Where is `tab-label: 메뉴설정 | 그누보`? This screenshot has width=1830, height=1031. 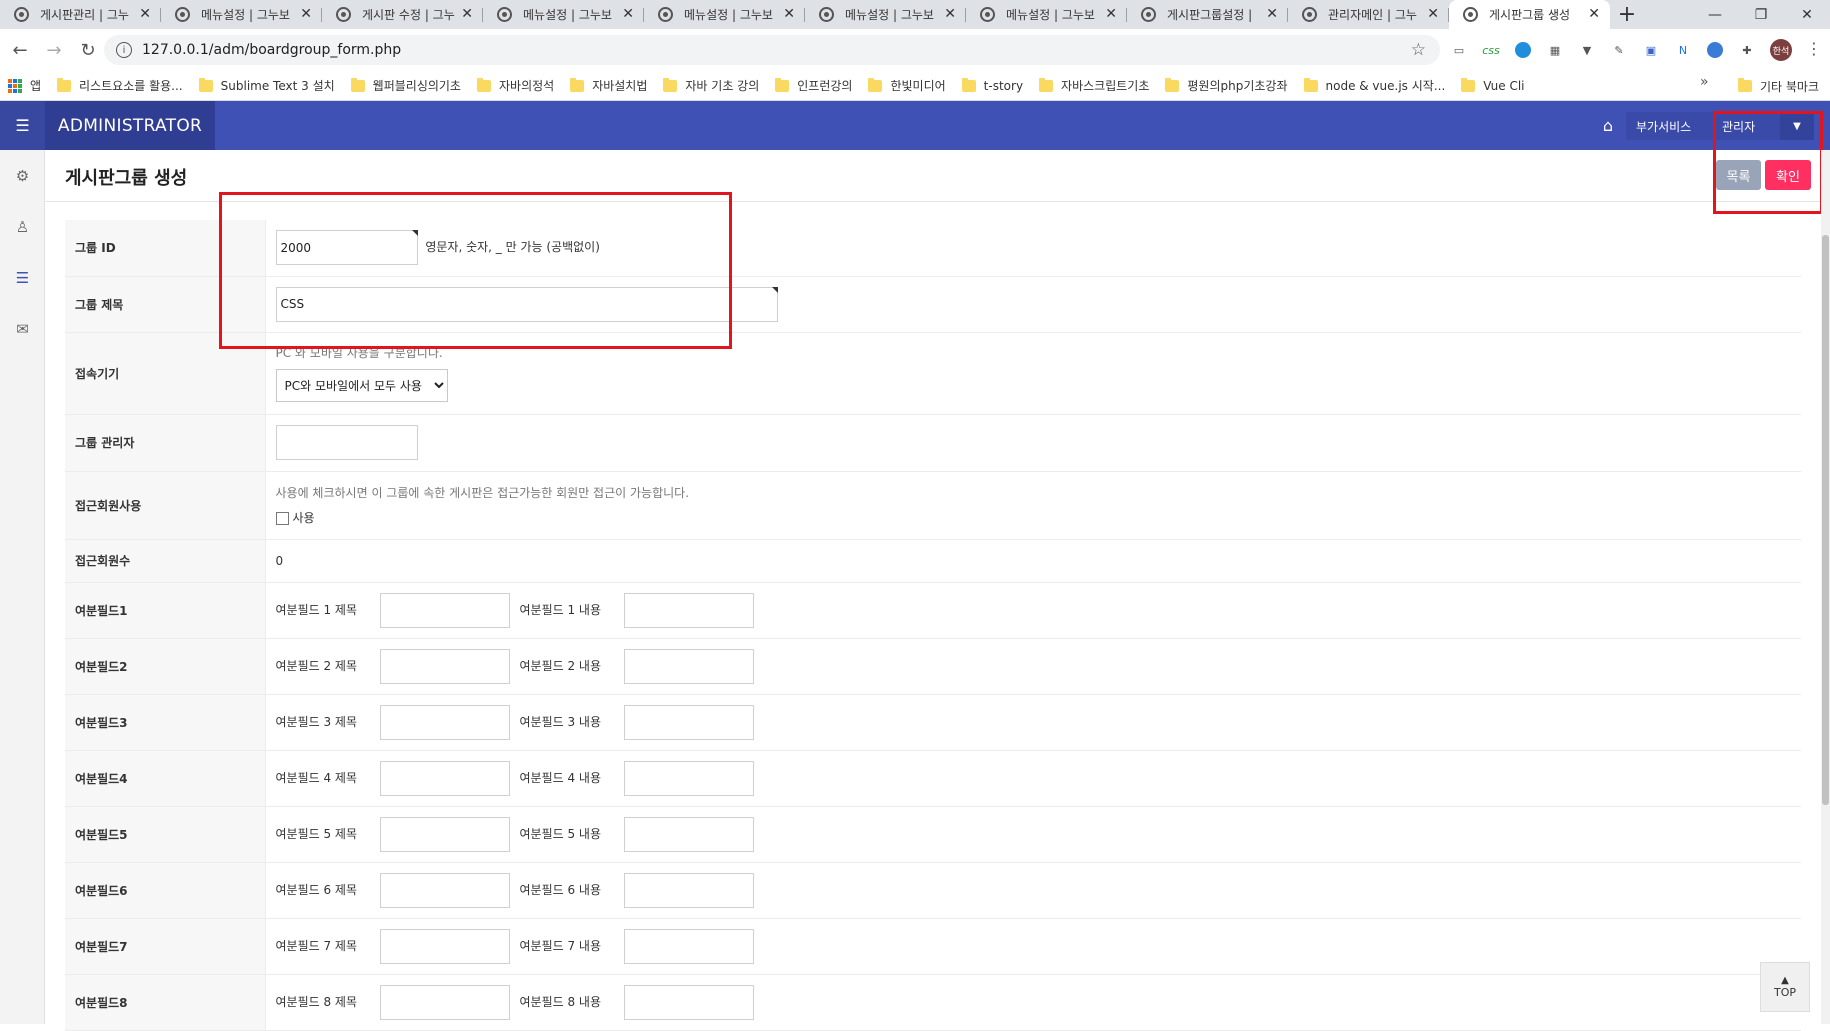
tab-label: 메뉴설정 | 그누보 is located at coordinates (567, 15).